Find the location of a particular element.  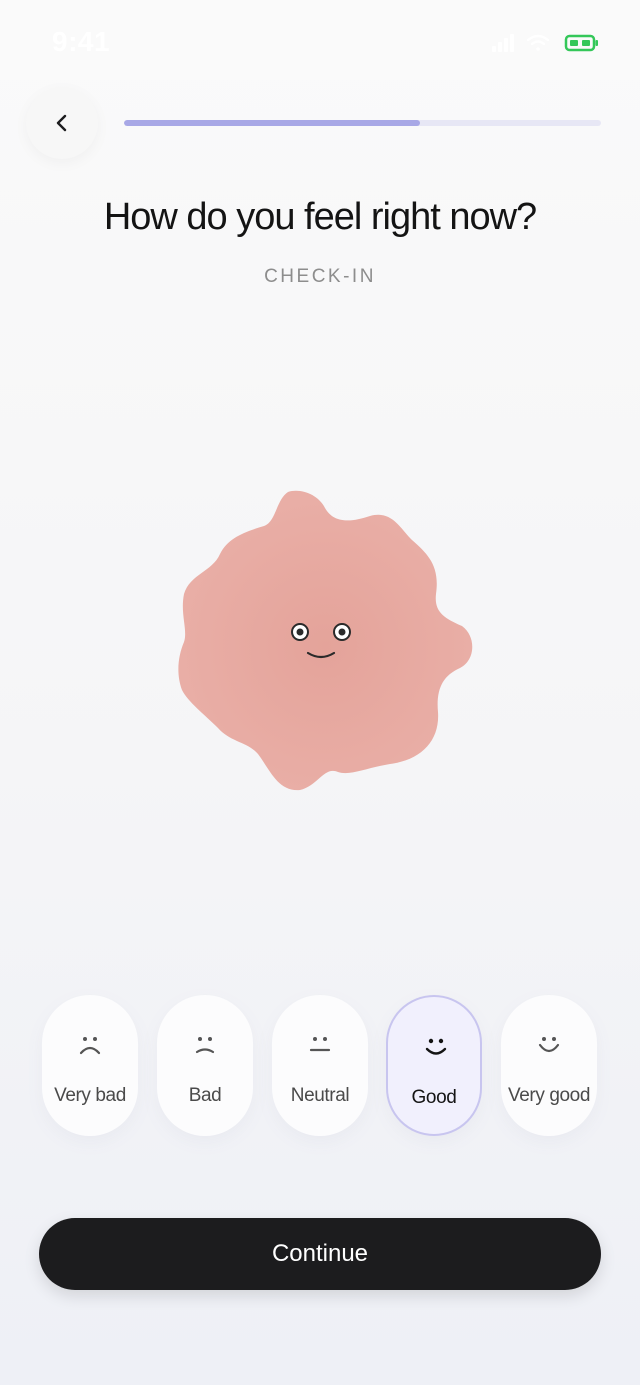

mood-label-very-good: Very good is located at coordinates (549, 1095).